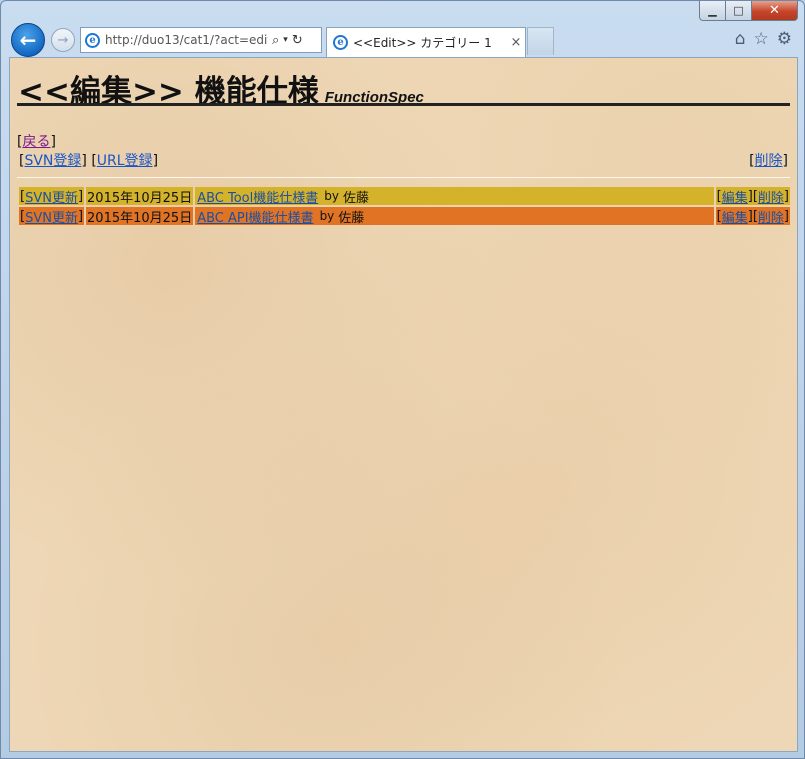  What do you see at coordinates (255, 216) in the screenshot?
I see `document-title-link: ABC API機能仕様書` at bounding box center [255, 216].